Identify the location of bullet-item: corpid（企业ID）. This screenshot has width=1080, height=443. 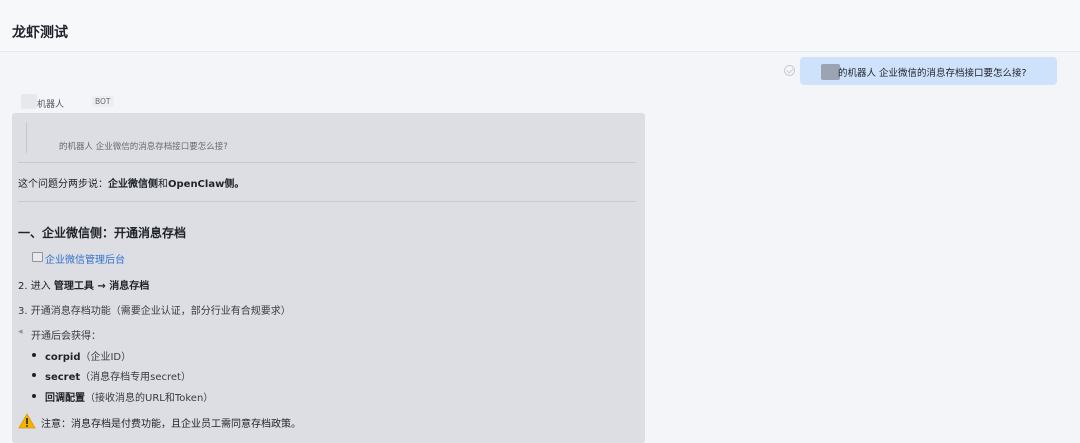
(88, 355).